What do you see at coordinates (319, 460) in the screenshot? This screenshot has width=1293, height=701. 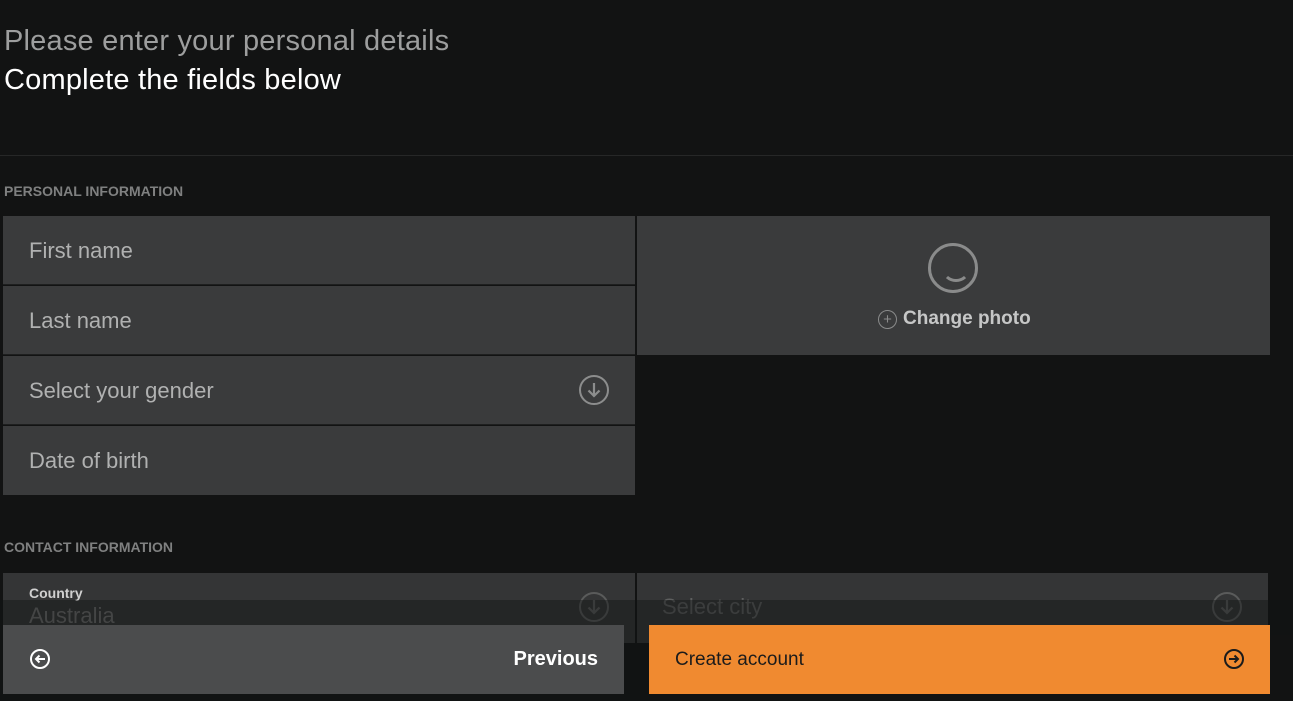 I see `date-of-birth-field: Date of birth` at bounding box center [319, 460].